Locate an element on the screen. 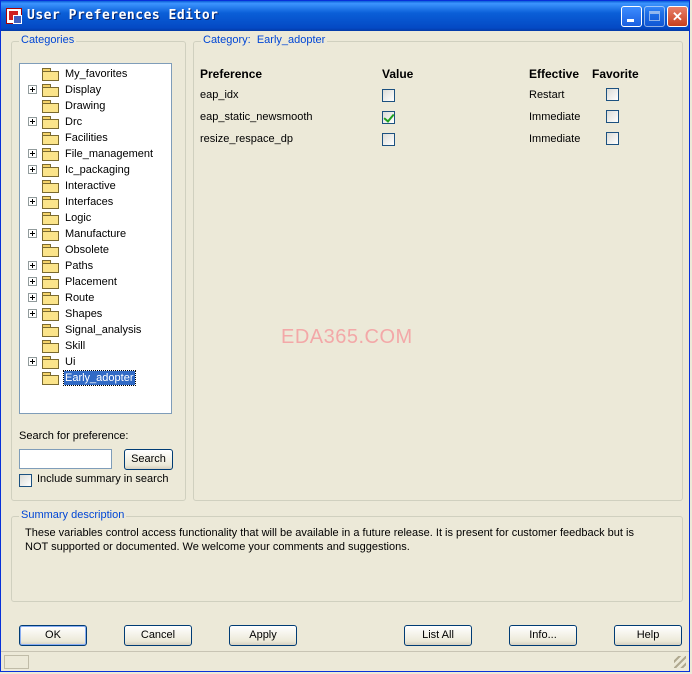  include-summary-checkbox is located at coordinates (25, 480).